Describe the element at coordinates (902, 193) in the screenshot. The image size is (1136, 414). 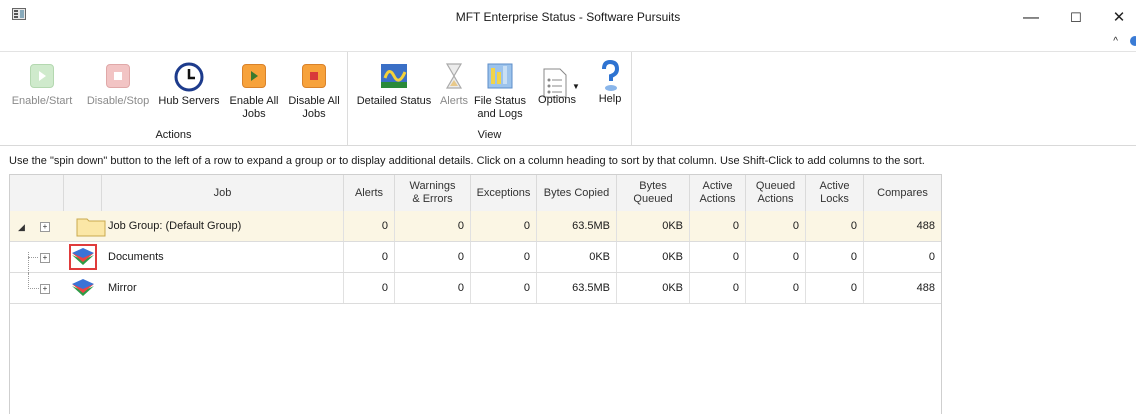
I see `column-header-compares: Compares` at that location.